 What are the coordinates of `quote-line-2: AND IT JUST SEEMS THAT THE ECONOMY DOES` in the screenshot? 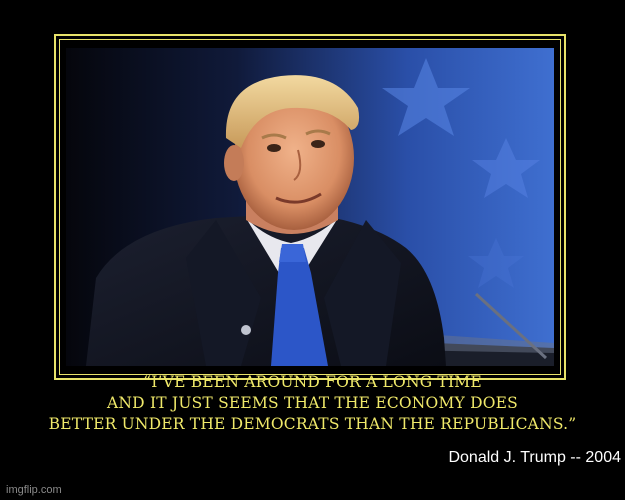 It's located at (312, 403).